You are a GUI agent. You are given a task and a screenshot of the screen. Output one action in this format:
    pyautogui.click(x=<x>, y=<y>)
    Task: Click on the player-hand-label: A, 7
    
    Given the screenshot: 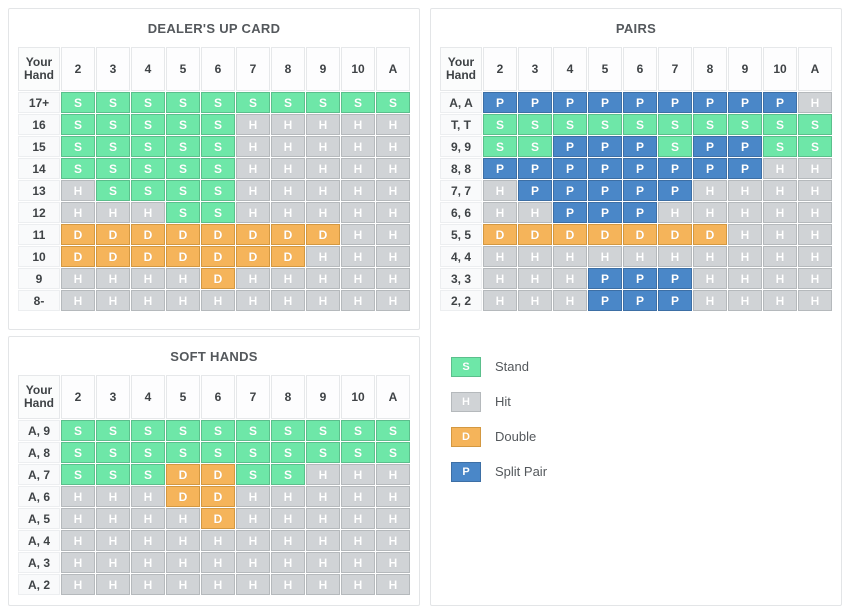 What is the action you would take?
    pyautogui.click(x=39, y=474)
    